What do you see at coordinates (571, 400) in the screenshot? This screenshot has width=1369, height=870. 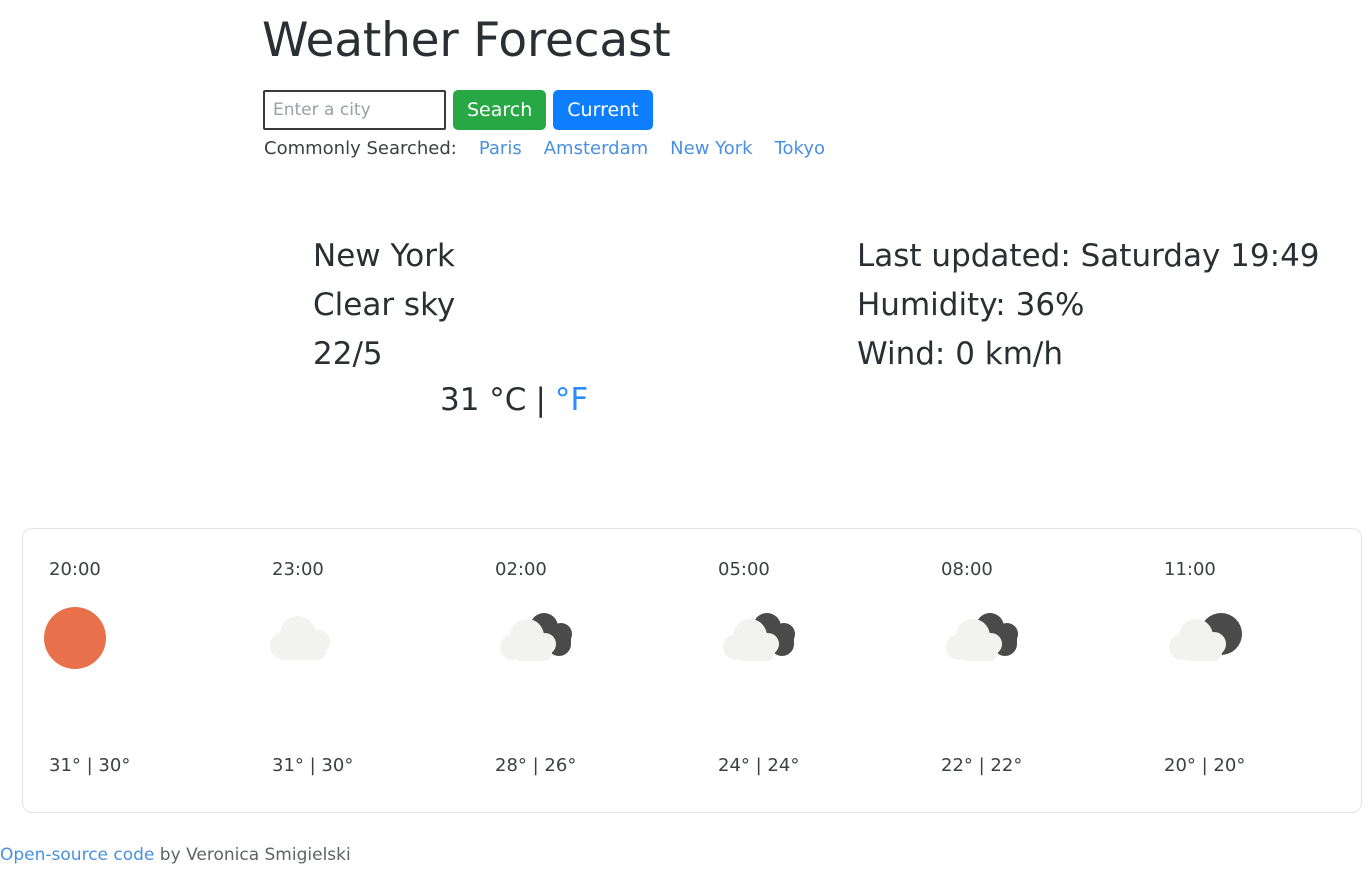 I see `fahrenheit-toggle: °F` at bounding box center [571, 400].